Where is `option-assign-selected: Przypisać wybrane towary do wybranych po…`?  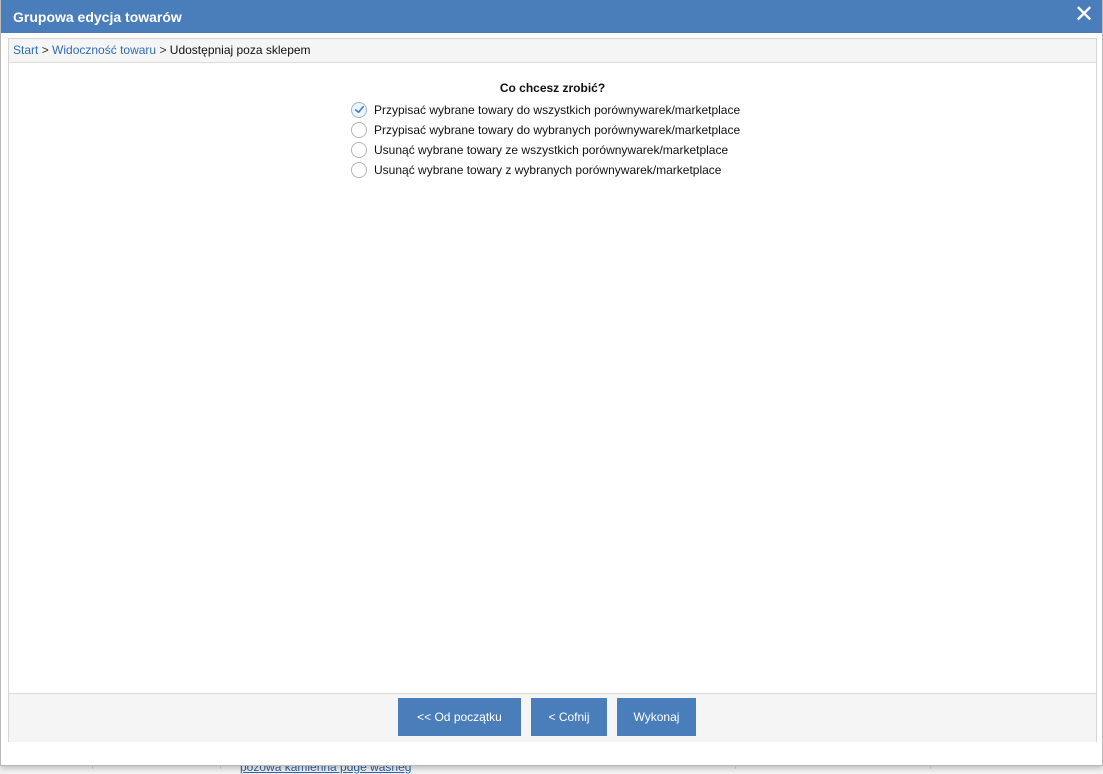 option-assign-selected: Przypisać wybrane towary do wybranych po… is located at coordinates (545, 130).